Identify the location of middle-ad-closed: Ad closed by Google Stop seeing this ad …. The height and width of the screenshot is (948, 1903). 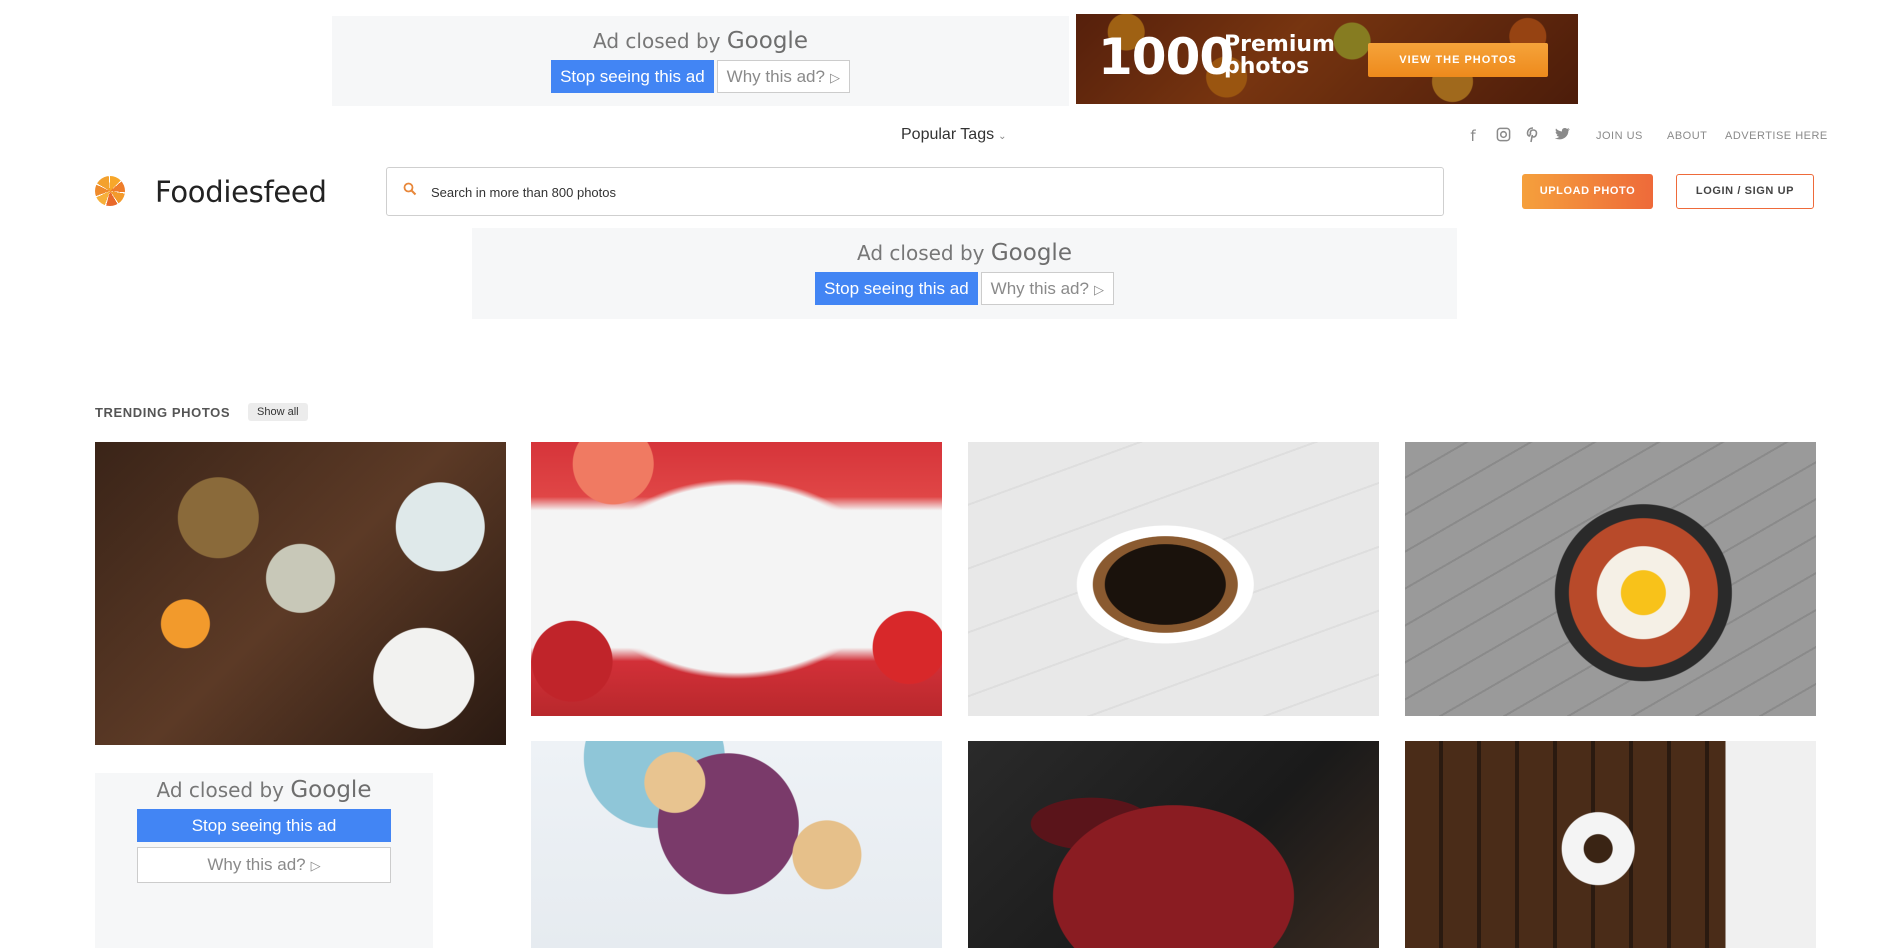
(964, 273).